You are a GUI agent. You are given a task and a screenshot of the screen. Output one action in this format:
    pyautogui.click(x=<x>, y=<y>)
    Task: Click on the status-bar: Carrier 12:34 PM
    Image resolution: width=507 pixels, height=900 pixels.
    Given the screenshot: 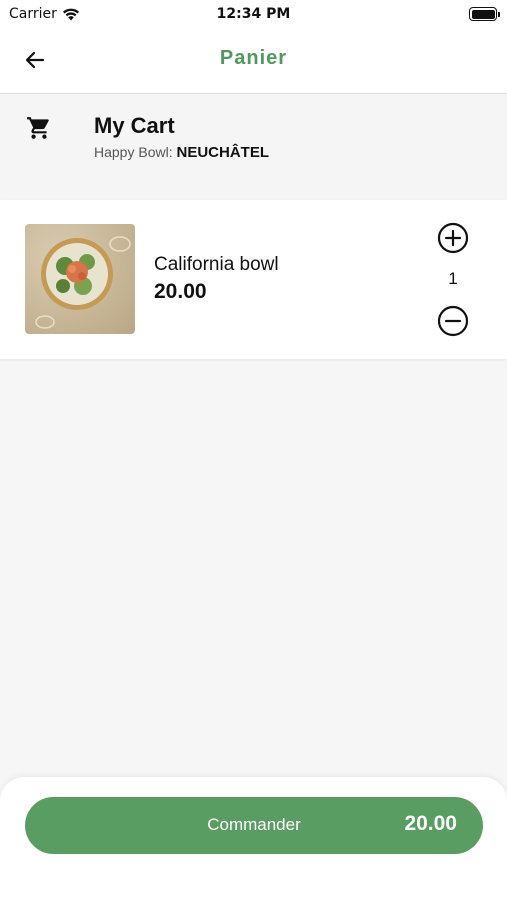 What is the action you would take?
    pyautogui.click(x=253, y=14)
    